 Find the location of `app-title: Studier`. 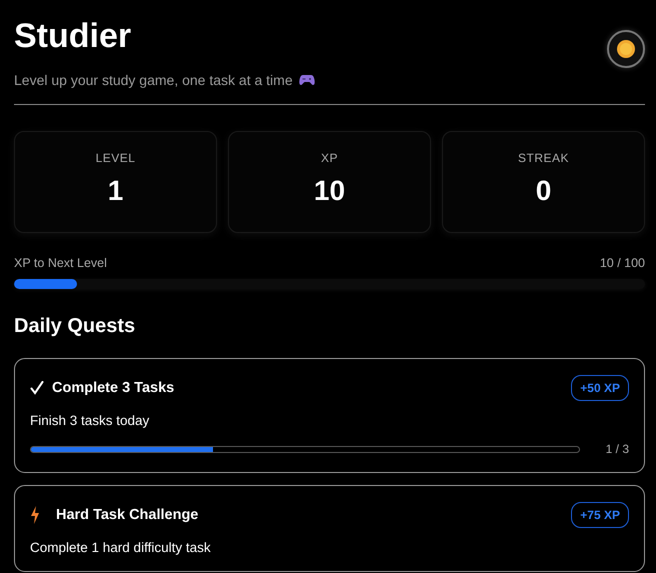

app-title: Studier is located at coordinates (73, 36).